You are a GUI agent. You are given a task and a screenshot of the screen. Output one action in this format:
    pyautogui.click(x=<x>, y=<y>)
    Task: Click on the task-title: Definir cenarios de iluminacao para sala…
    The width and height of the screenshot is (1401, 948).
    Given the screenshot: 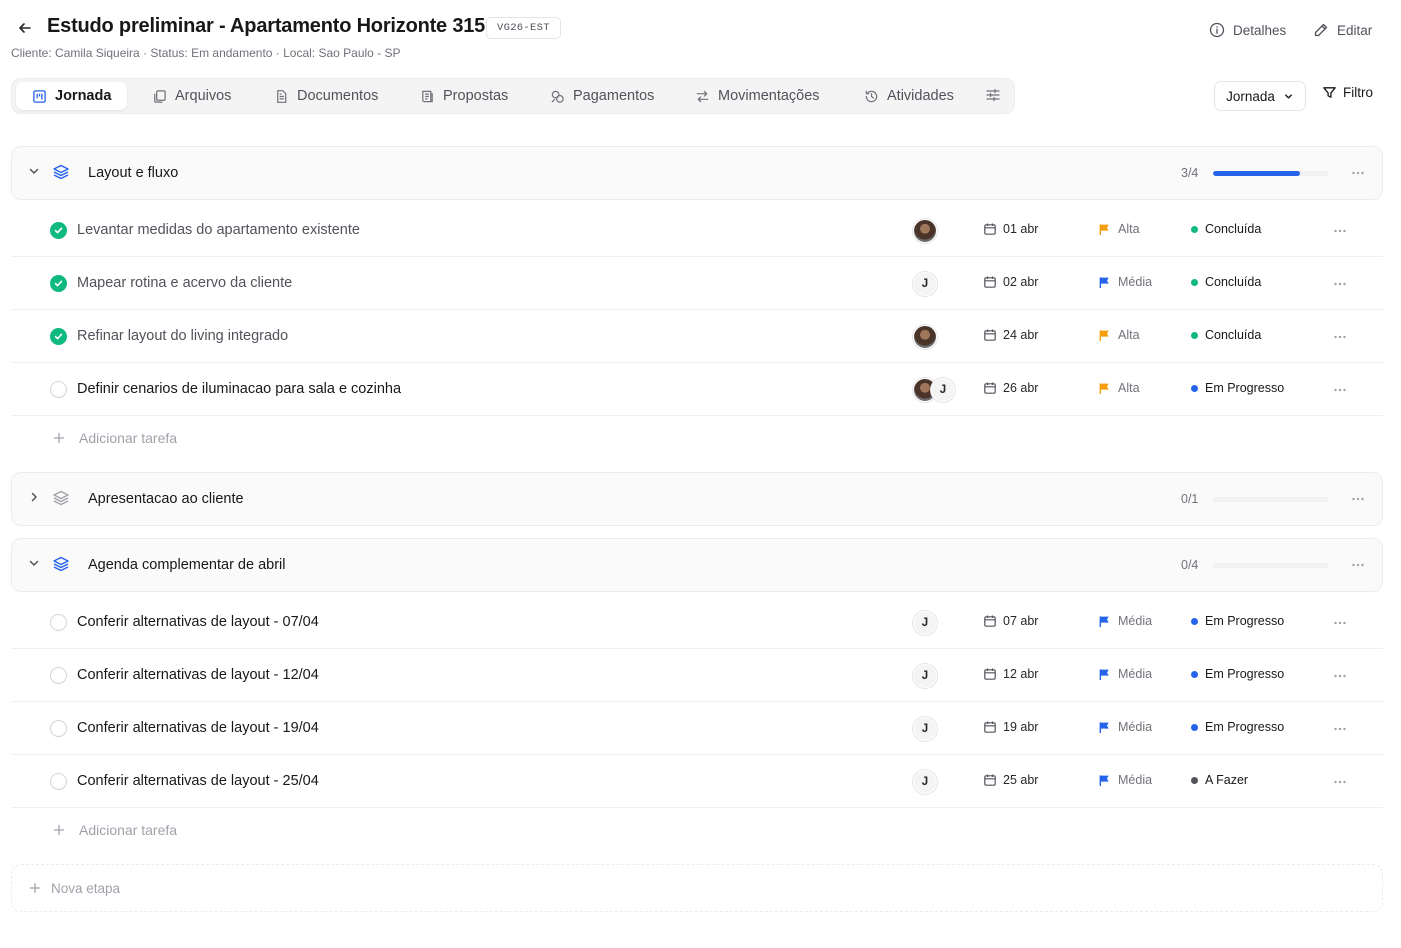 What is the action you would take?
    pyautogui.click(x=239, y=389)
    